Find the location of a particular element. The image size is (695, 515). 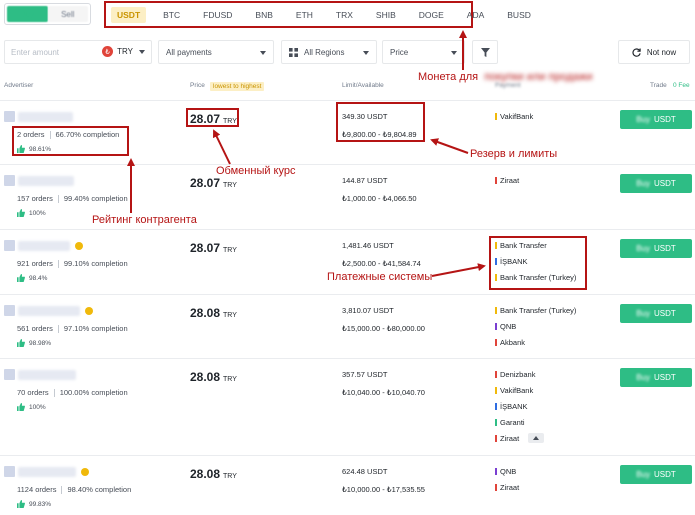

rating-annotation: Рейтинг контрагента is located at coordinates (144, 220).